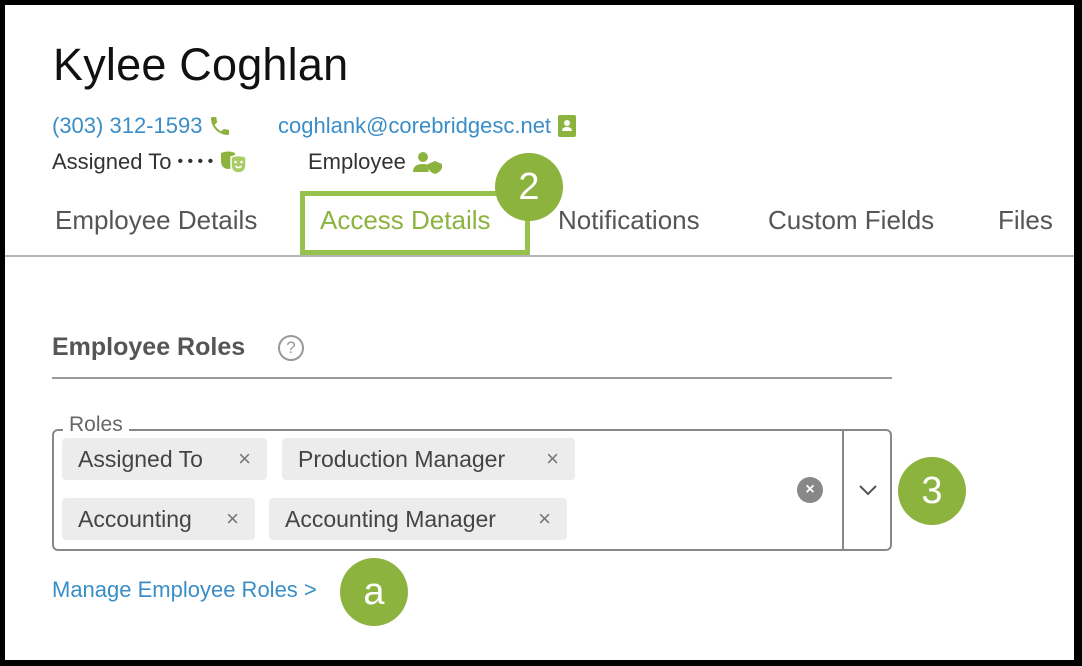 This screenshot has width=1082, height=666. Describe the element at coordinates (184, 590) in the screenshot. I see `manage-employee-roles-link: Manage Employee Roles >` at that location.